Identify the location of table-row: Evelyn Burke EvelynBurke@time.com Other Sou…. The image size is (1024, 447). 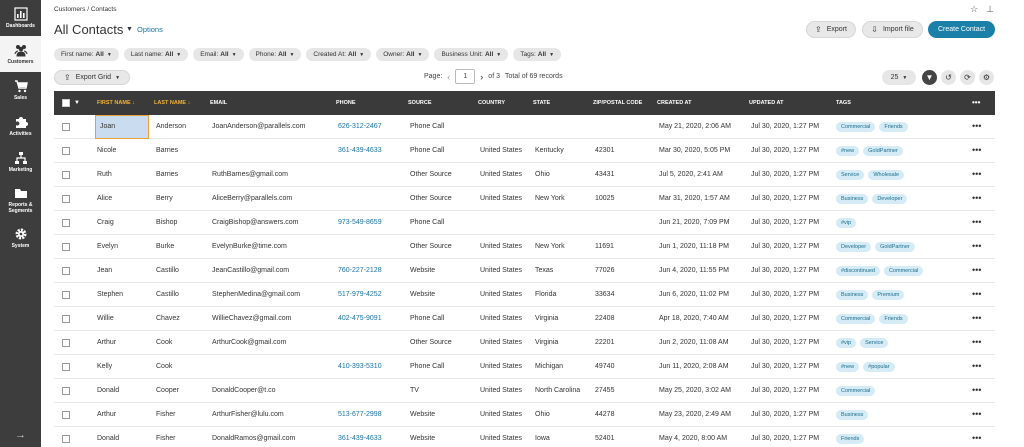
(524, 247).